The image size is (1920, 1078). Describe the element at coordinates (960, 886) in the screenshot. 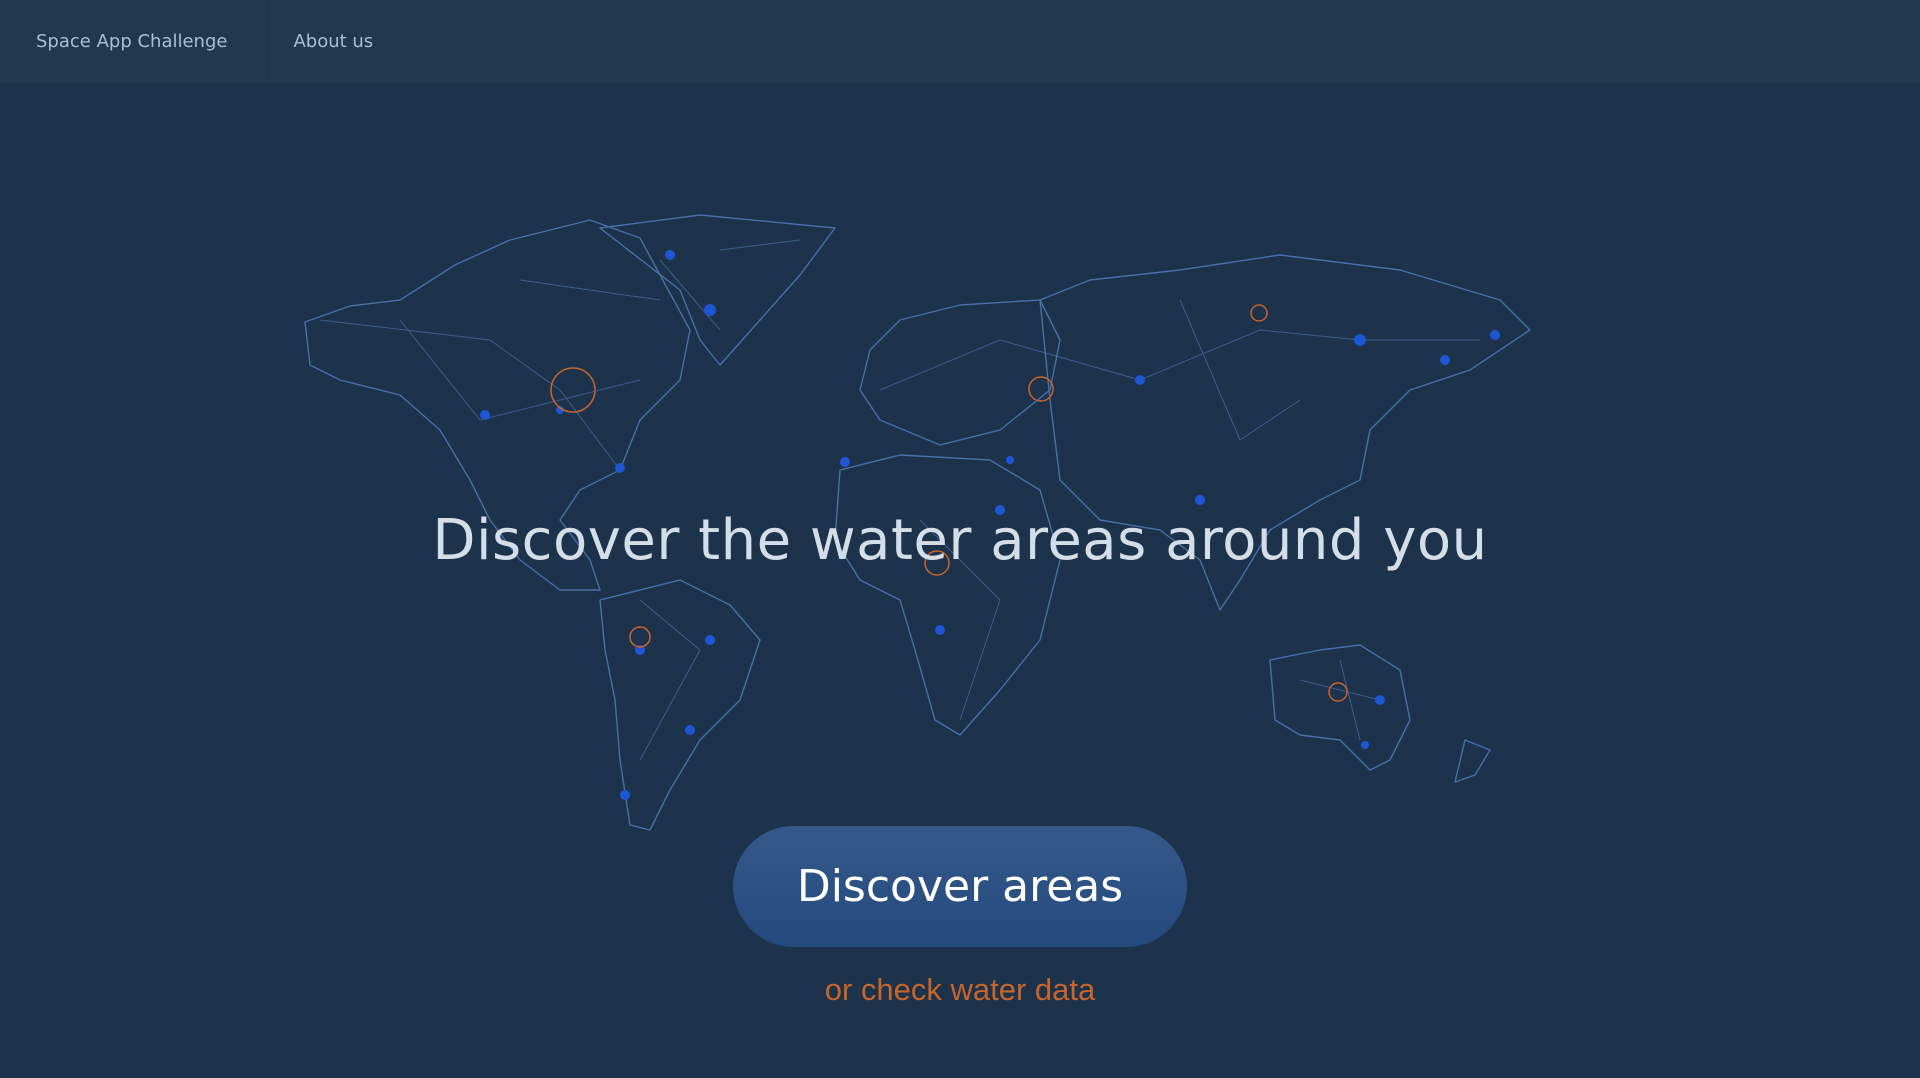

I see `discover-areas-button: Discover areas` at that location.